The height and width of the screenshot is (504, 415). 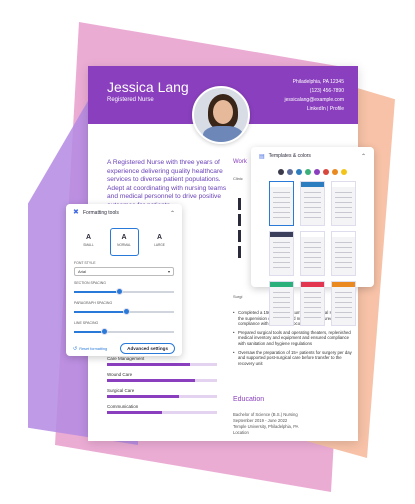 I want to click on skill-label: Communication, so click(x=123, y=406).